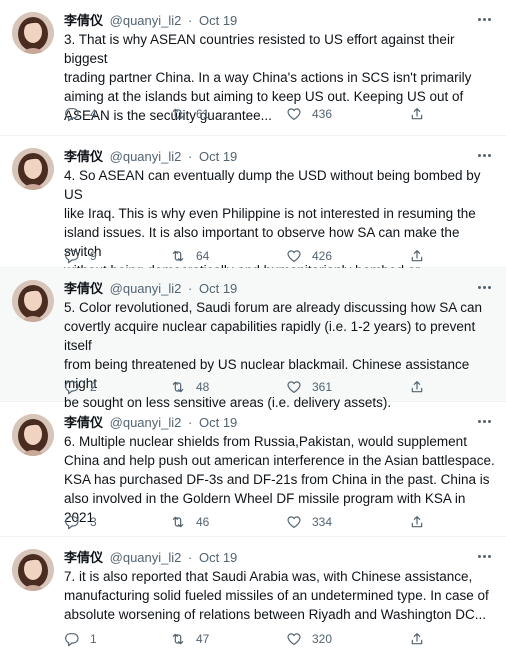 The image size is (506, 657). I want to click on tweet-actions: 2 48 361, so click(274, 387).